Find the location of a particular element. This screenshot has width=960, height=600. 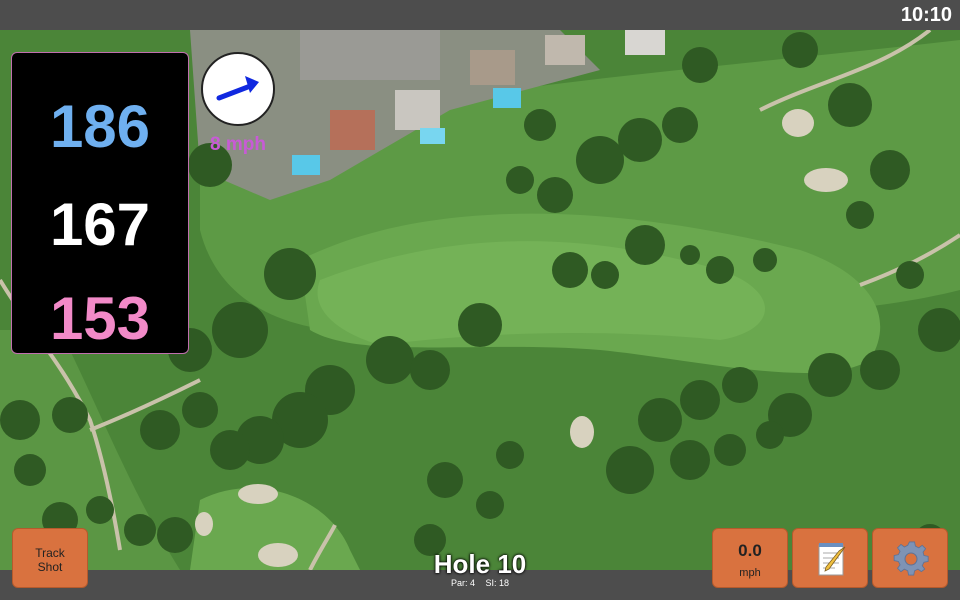

wind-arrow-icon is located at coordinates (237, 88).